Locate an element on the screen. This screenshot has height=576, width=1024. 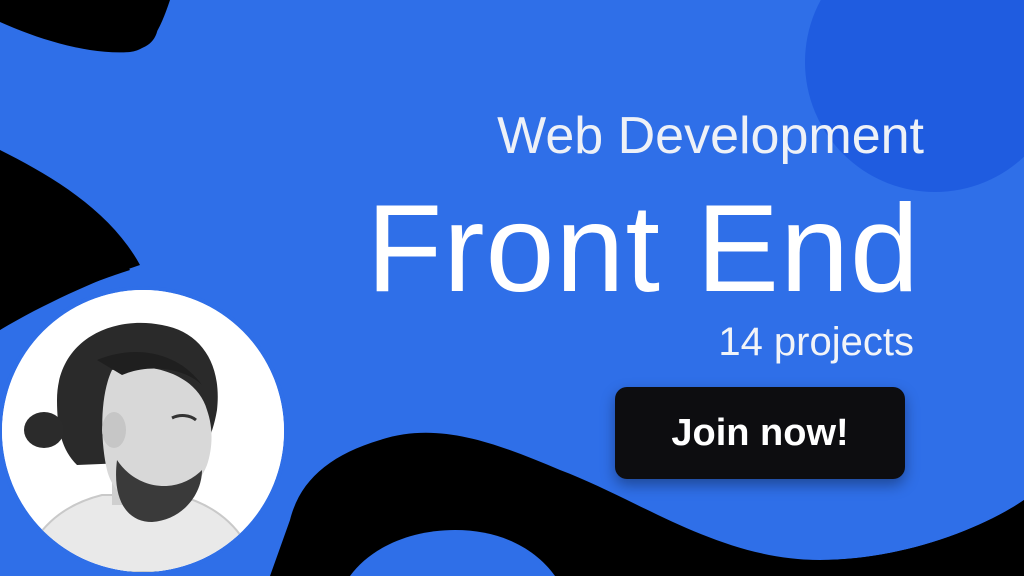
avatar-frame is located at coordinates (144, 431).